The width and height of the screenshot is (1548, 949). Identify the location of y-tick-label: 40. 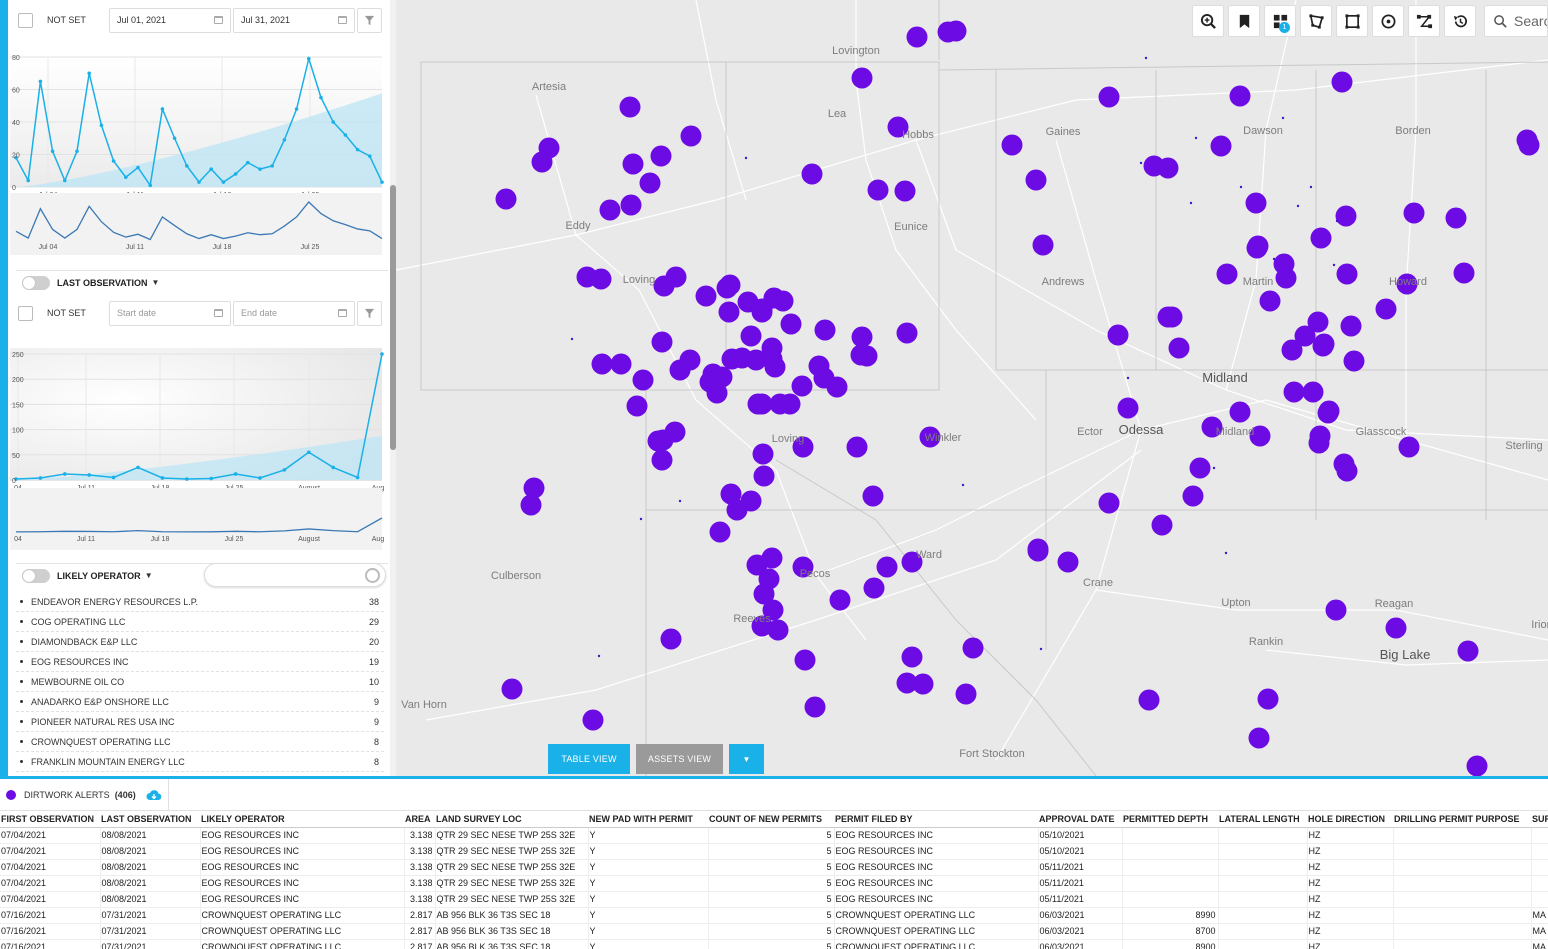
(16, 123).